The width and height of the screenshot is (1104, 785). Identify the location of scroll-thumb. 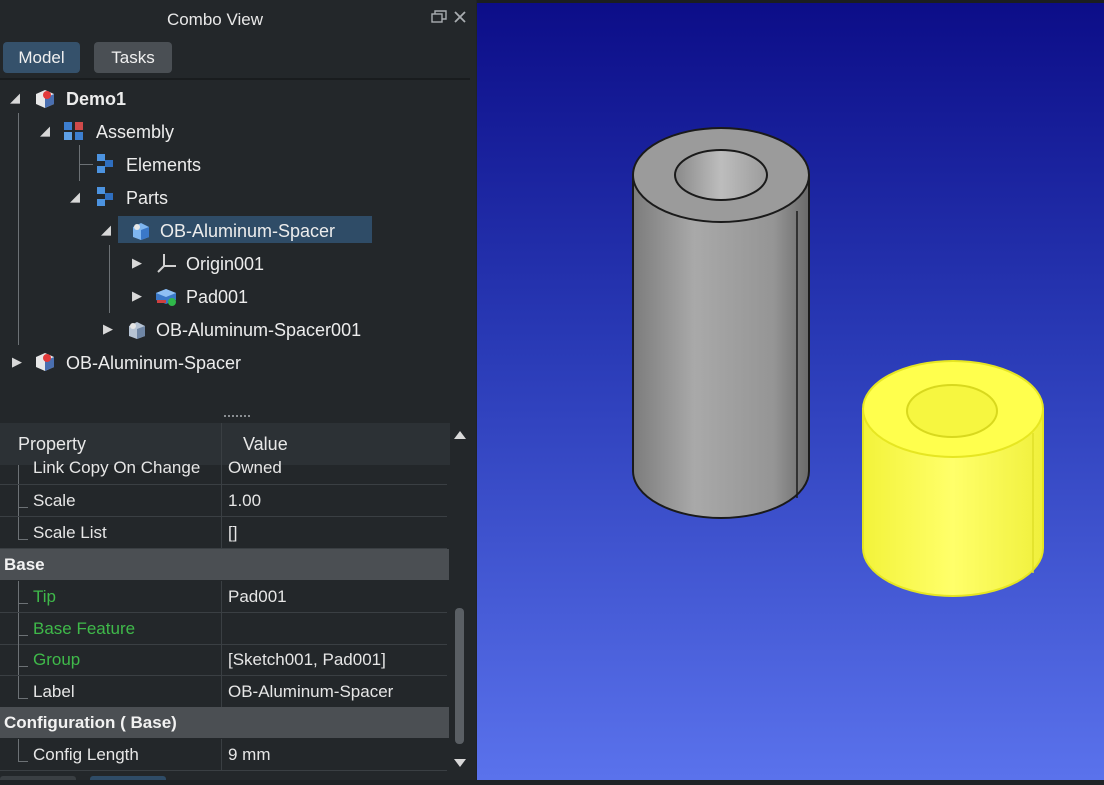
(459, 676).